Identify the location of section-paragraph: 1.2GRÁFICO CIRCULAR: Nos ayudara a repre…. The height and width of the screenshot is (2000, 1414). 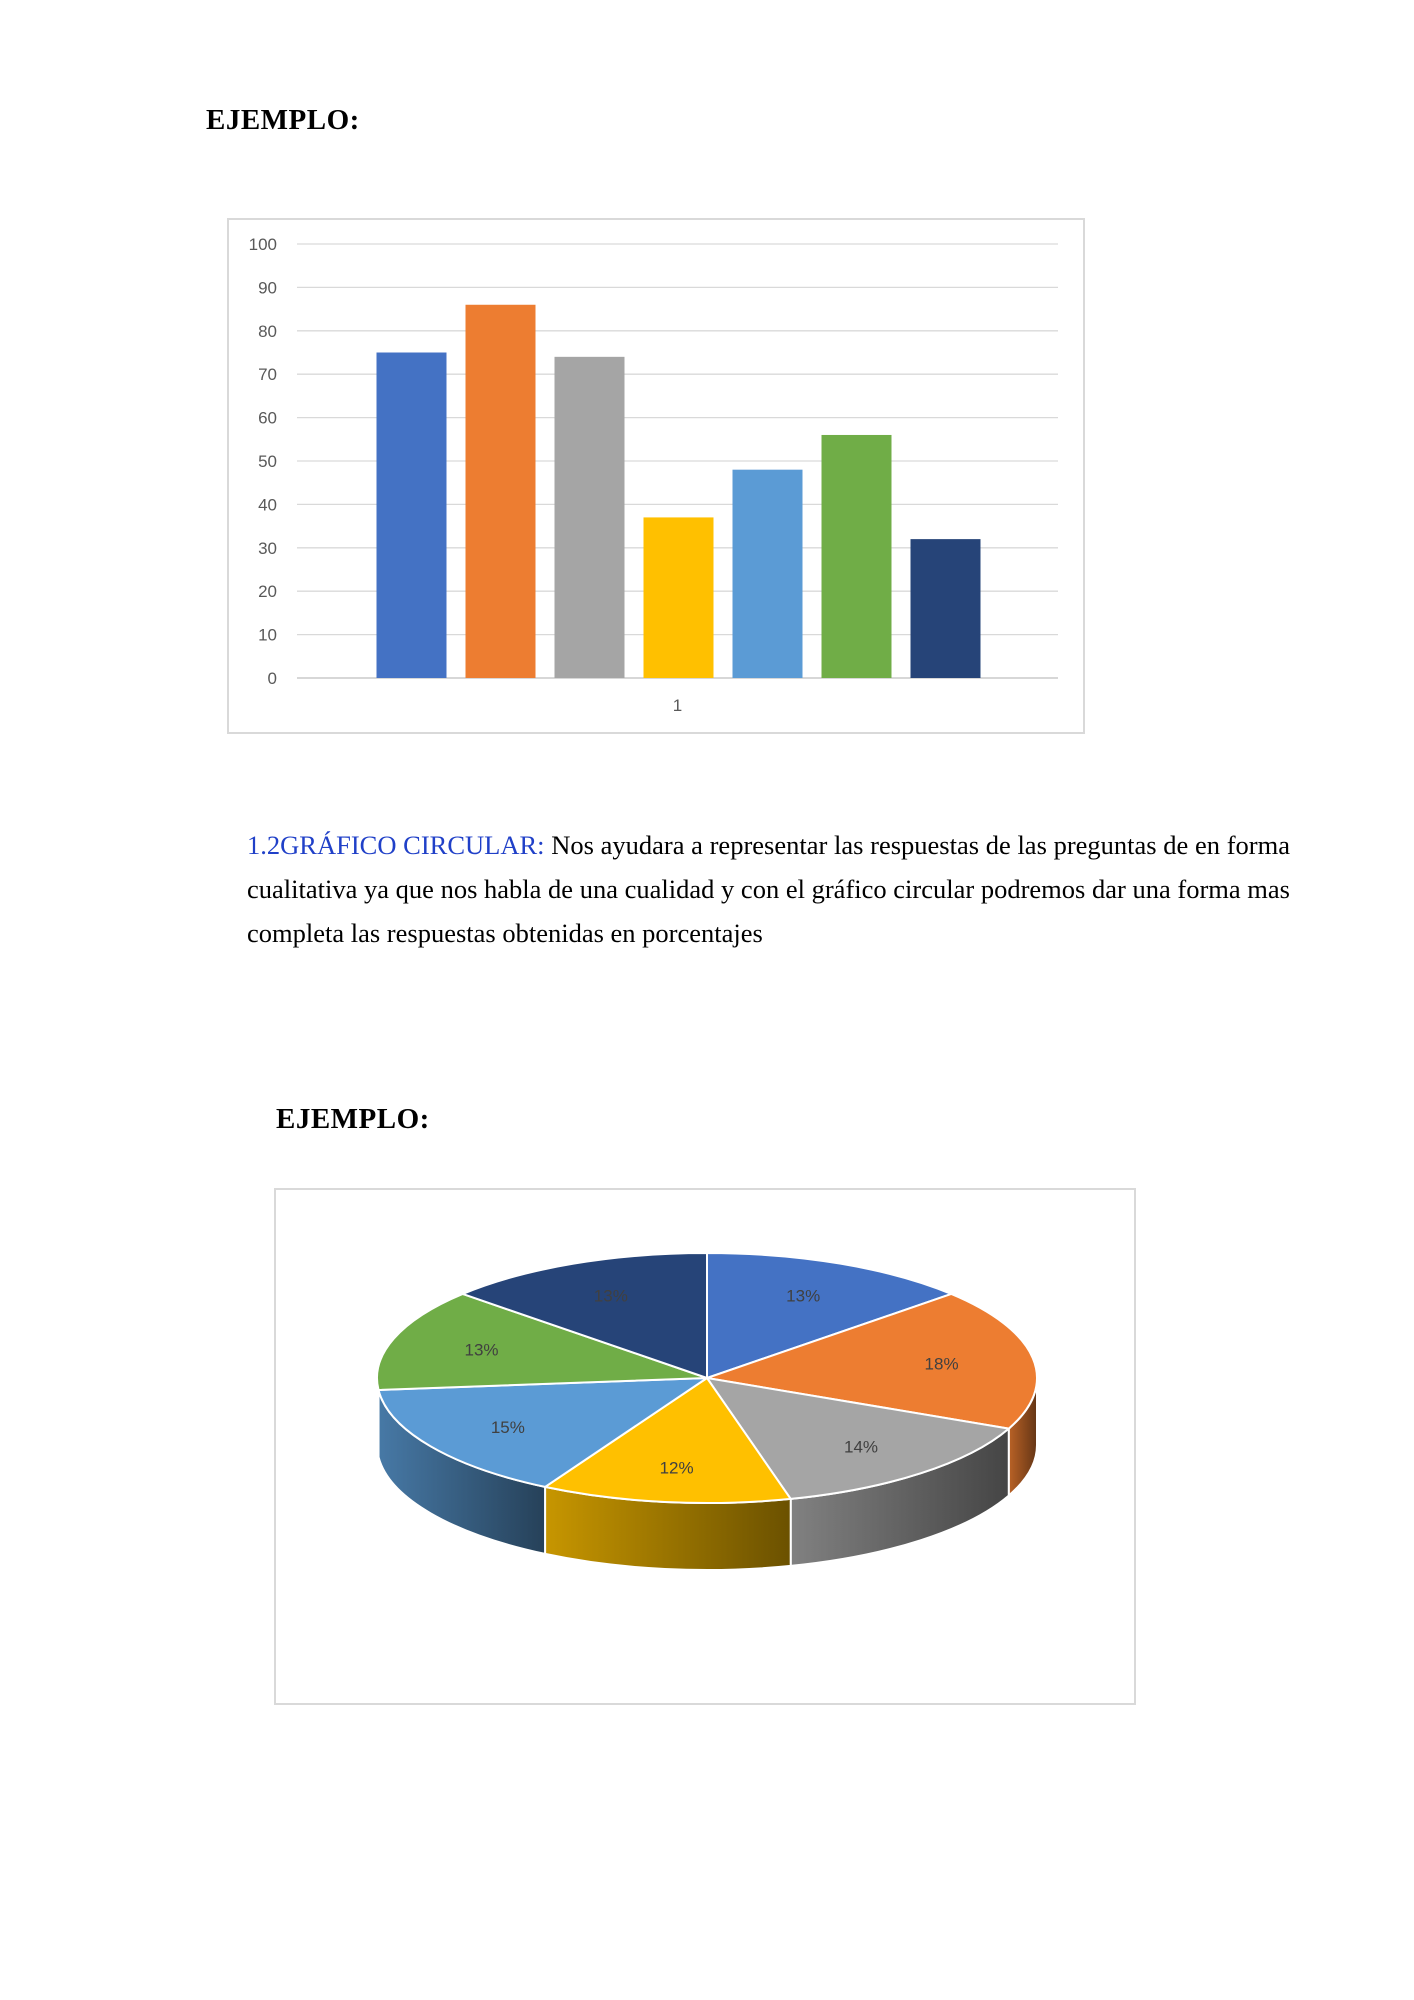
(768, 889).